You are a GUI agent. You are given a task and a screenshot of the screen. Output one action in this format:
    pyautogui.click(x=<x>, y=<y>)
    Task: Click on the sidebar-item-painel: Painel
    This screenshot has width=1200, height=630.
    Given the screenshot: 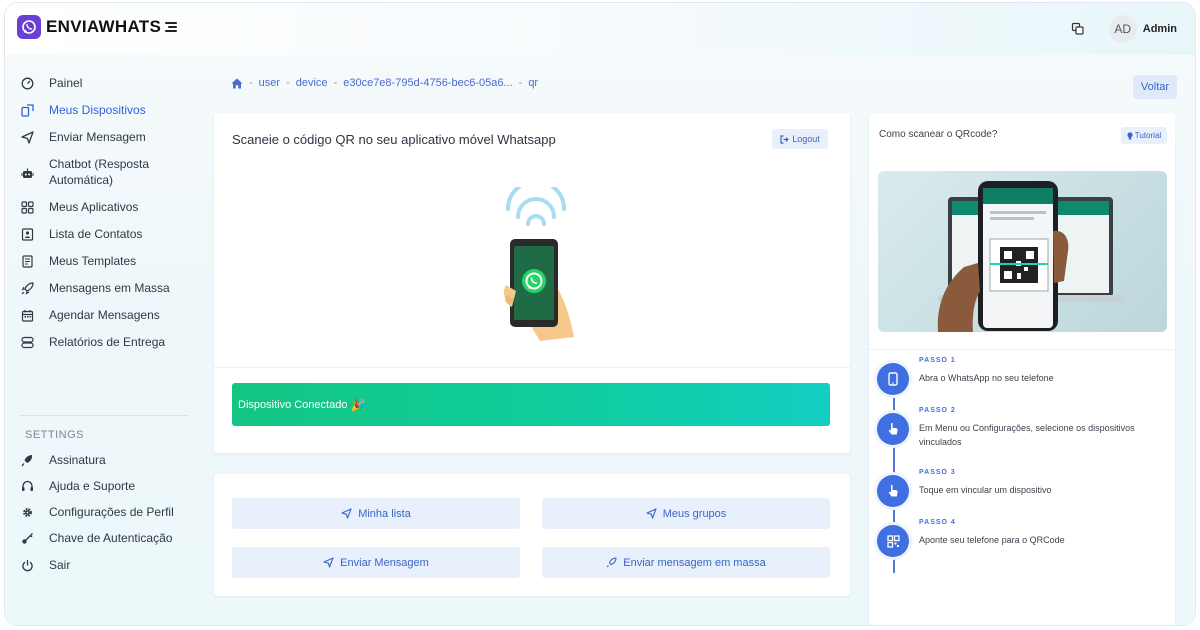 What is the action you would take?
    pyautogui.click(x=106, y=83)
    